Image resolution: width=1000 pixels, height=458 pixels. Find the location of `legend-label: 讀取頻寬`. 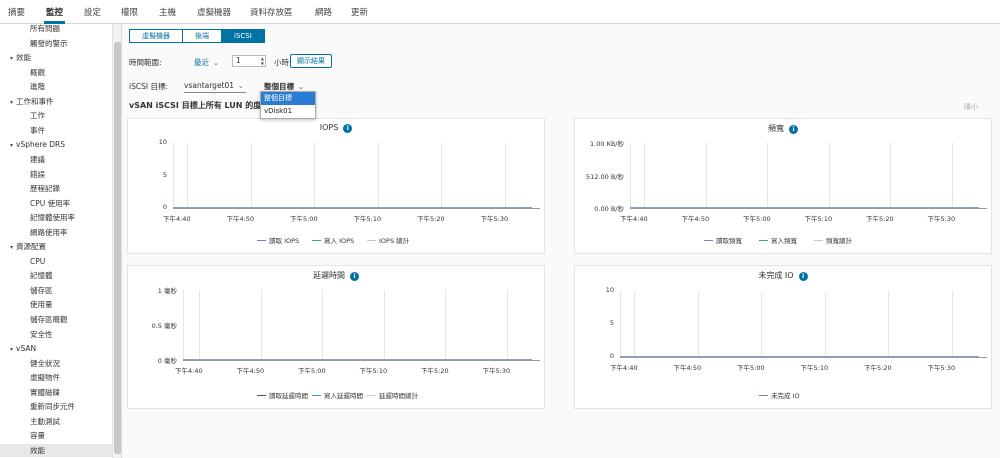

legend-label: 讀取頻寬 is located at coordinates (729, 241).